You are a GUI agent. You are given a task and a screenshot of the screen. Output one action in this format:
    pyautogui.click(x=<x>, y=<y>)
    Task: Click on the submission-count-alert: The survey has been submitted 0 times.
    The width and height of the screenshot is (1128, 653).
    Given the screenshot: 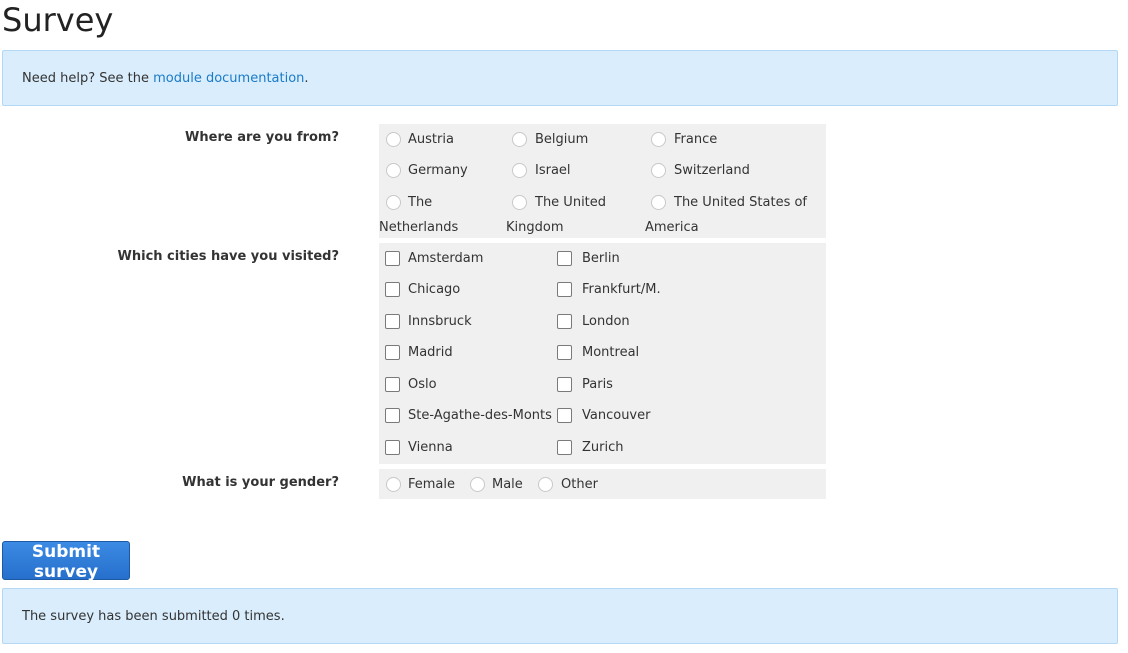 What is the action you would take?
    pyautogui.click(x=560, y=616)
    